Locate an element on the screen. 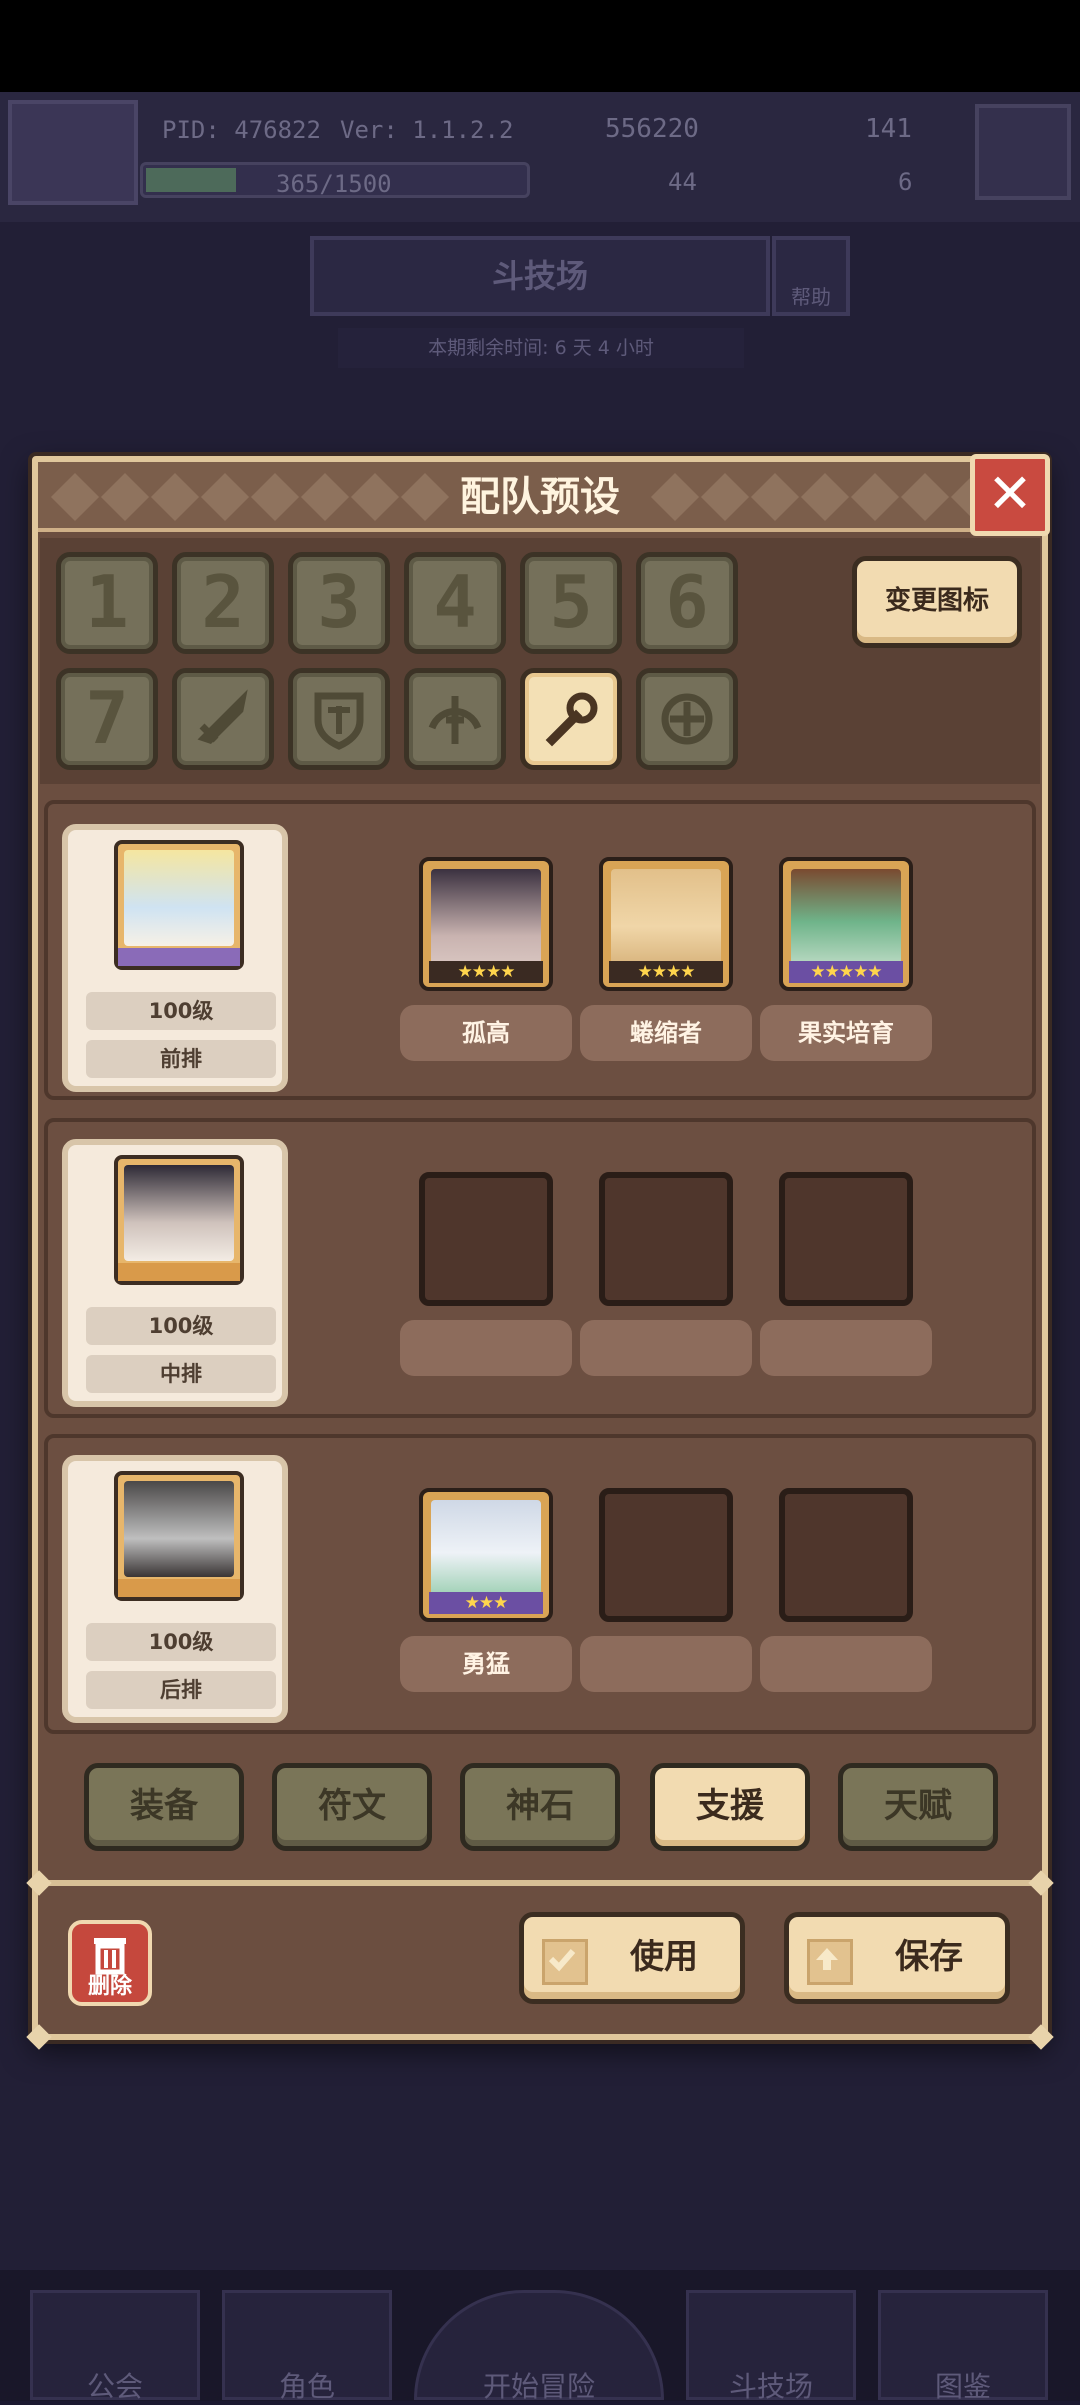 The width and height of the screenshot is (1080, 2405). delete-label: 删除 is located at coordinates (109, 1986).